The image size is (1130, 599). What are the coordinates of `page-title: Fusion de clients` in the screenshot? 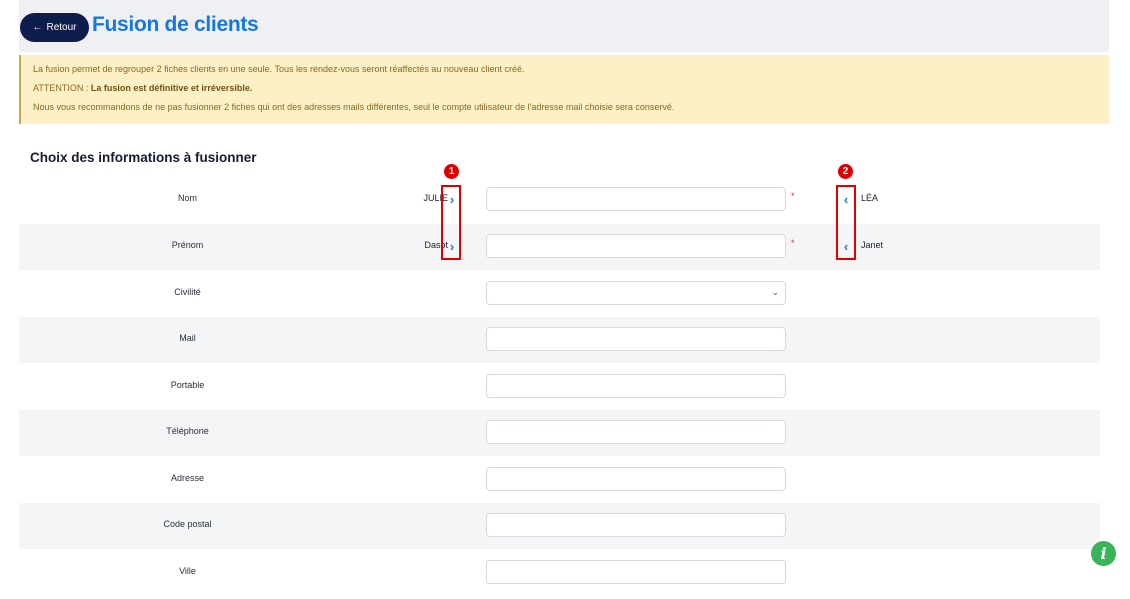 It's located at (175, 24).